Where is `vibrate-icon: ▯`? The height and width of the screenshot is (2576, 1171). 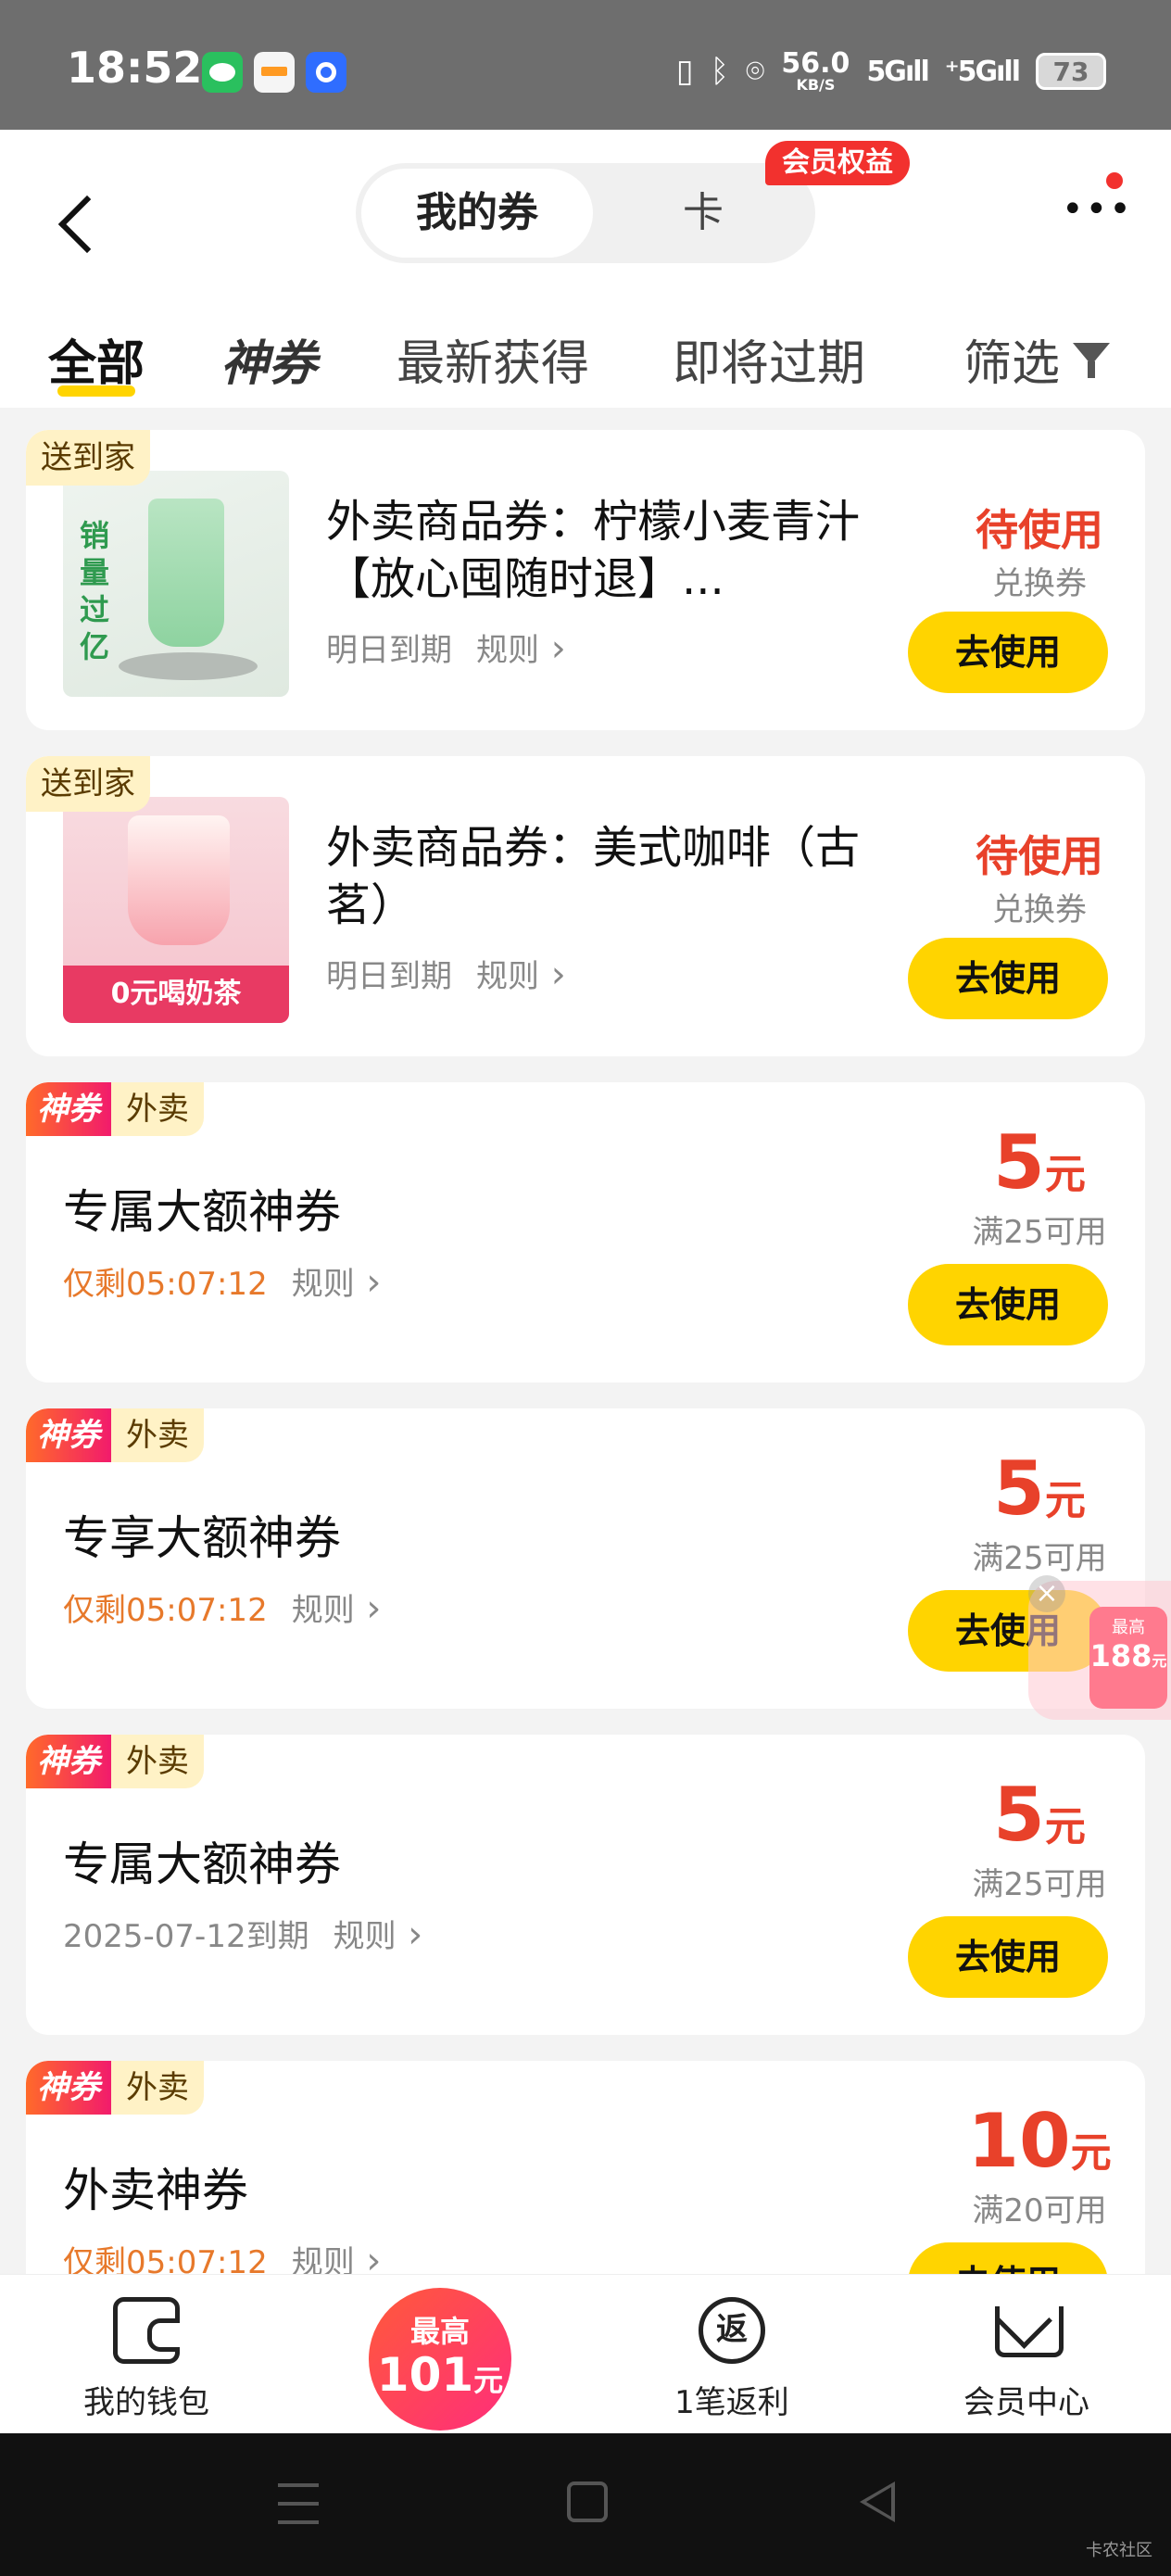
vibrate-icon: ▯ is located at coordinates (684, 72).